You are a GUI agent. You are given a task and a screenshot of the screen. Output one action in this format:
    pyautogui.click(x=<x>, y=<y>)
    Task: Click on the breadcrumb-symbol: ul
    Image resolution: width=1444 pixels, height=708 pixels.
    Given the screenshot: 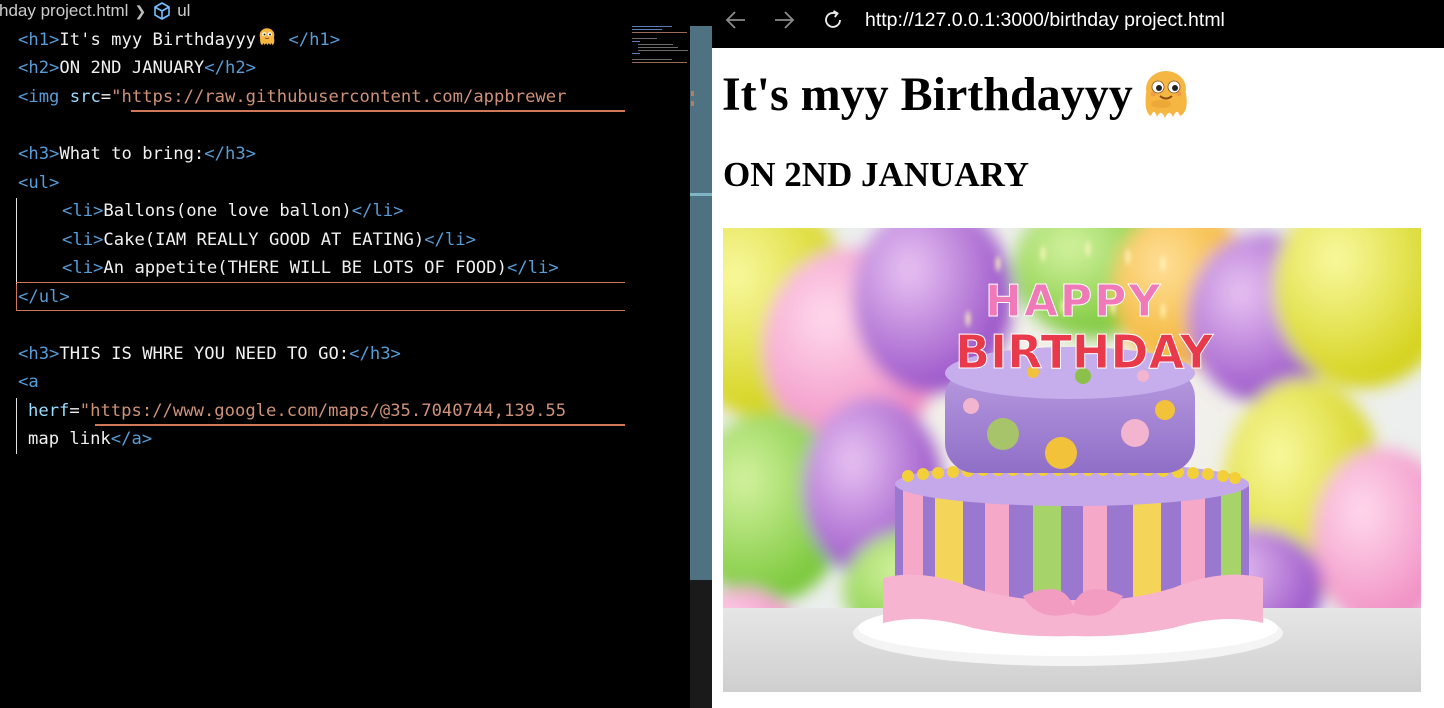 What is the action you would take?
    pyautogui.click(x=183, y=11)
    